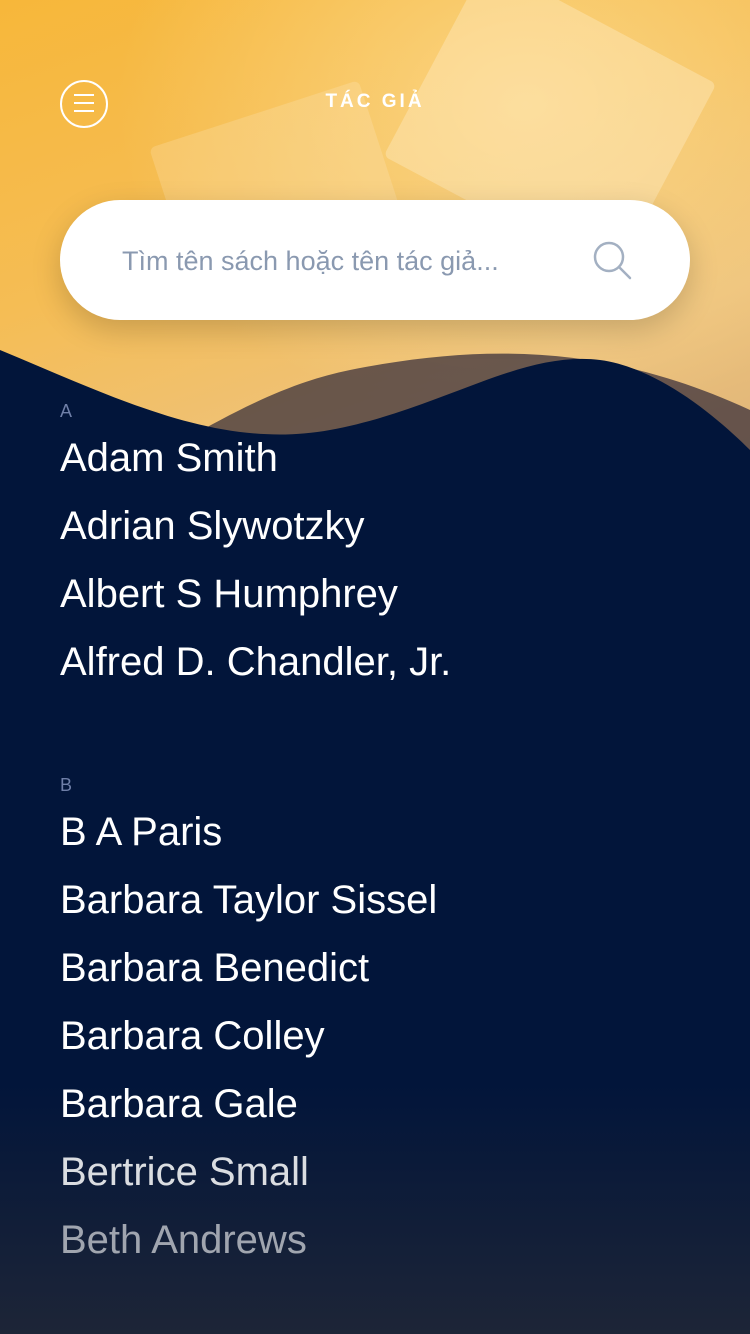  I want to click on author-item: Barbara Benedict, so click(380, 968).